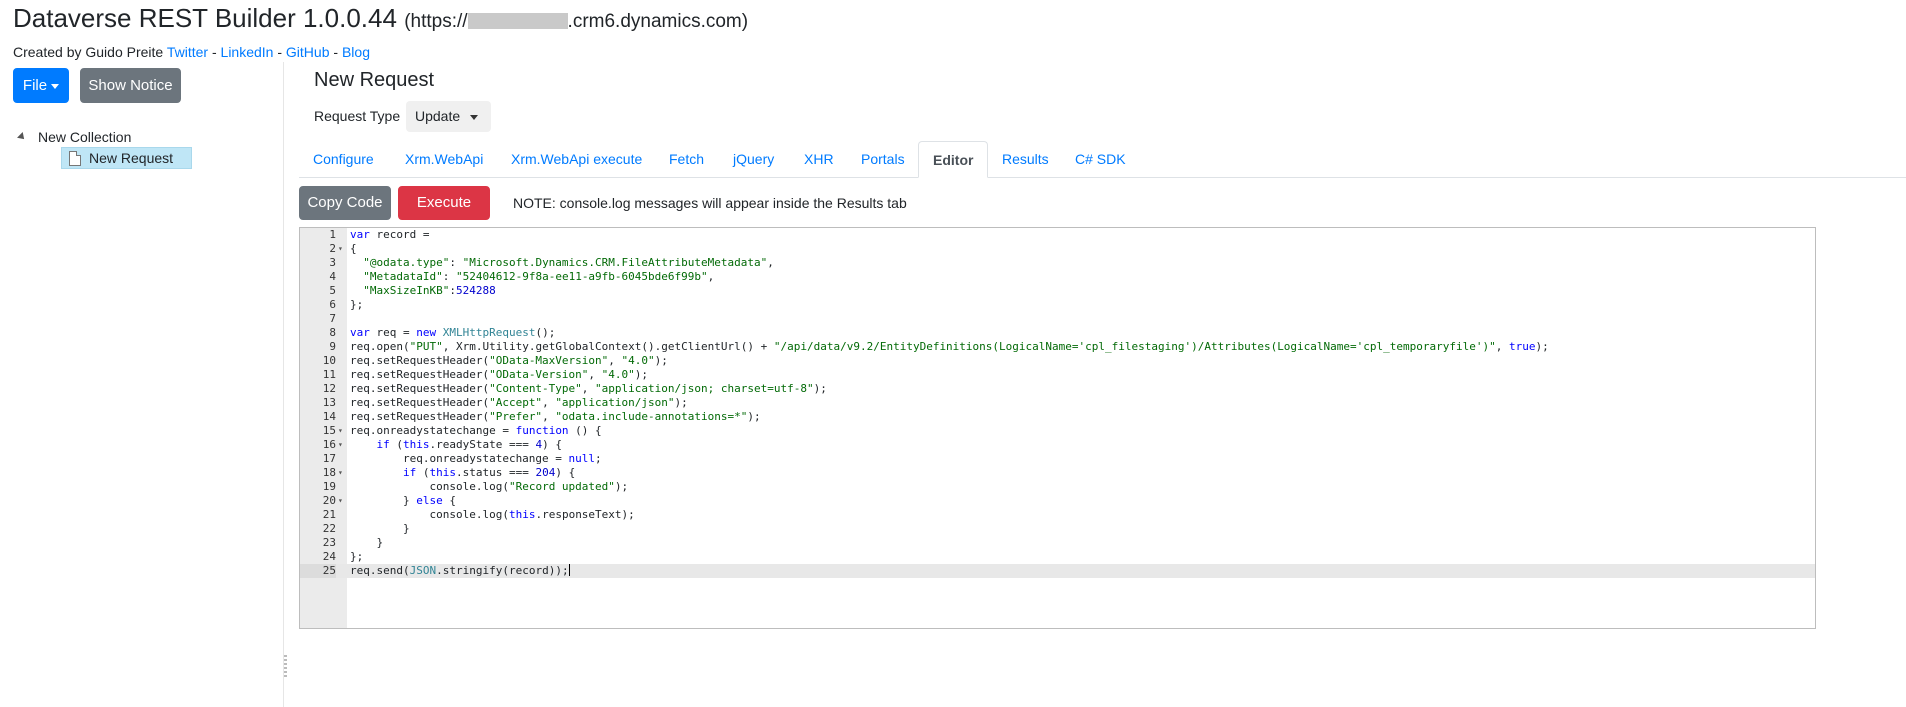  Describe the element at coordinates (436, 21) in the screenshot. I see `org-url-prefix: (https://` at that location.